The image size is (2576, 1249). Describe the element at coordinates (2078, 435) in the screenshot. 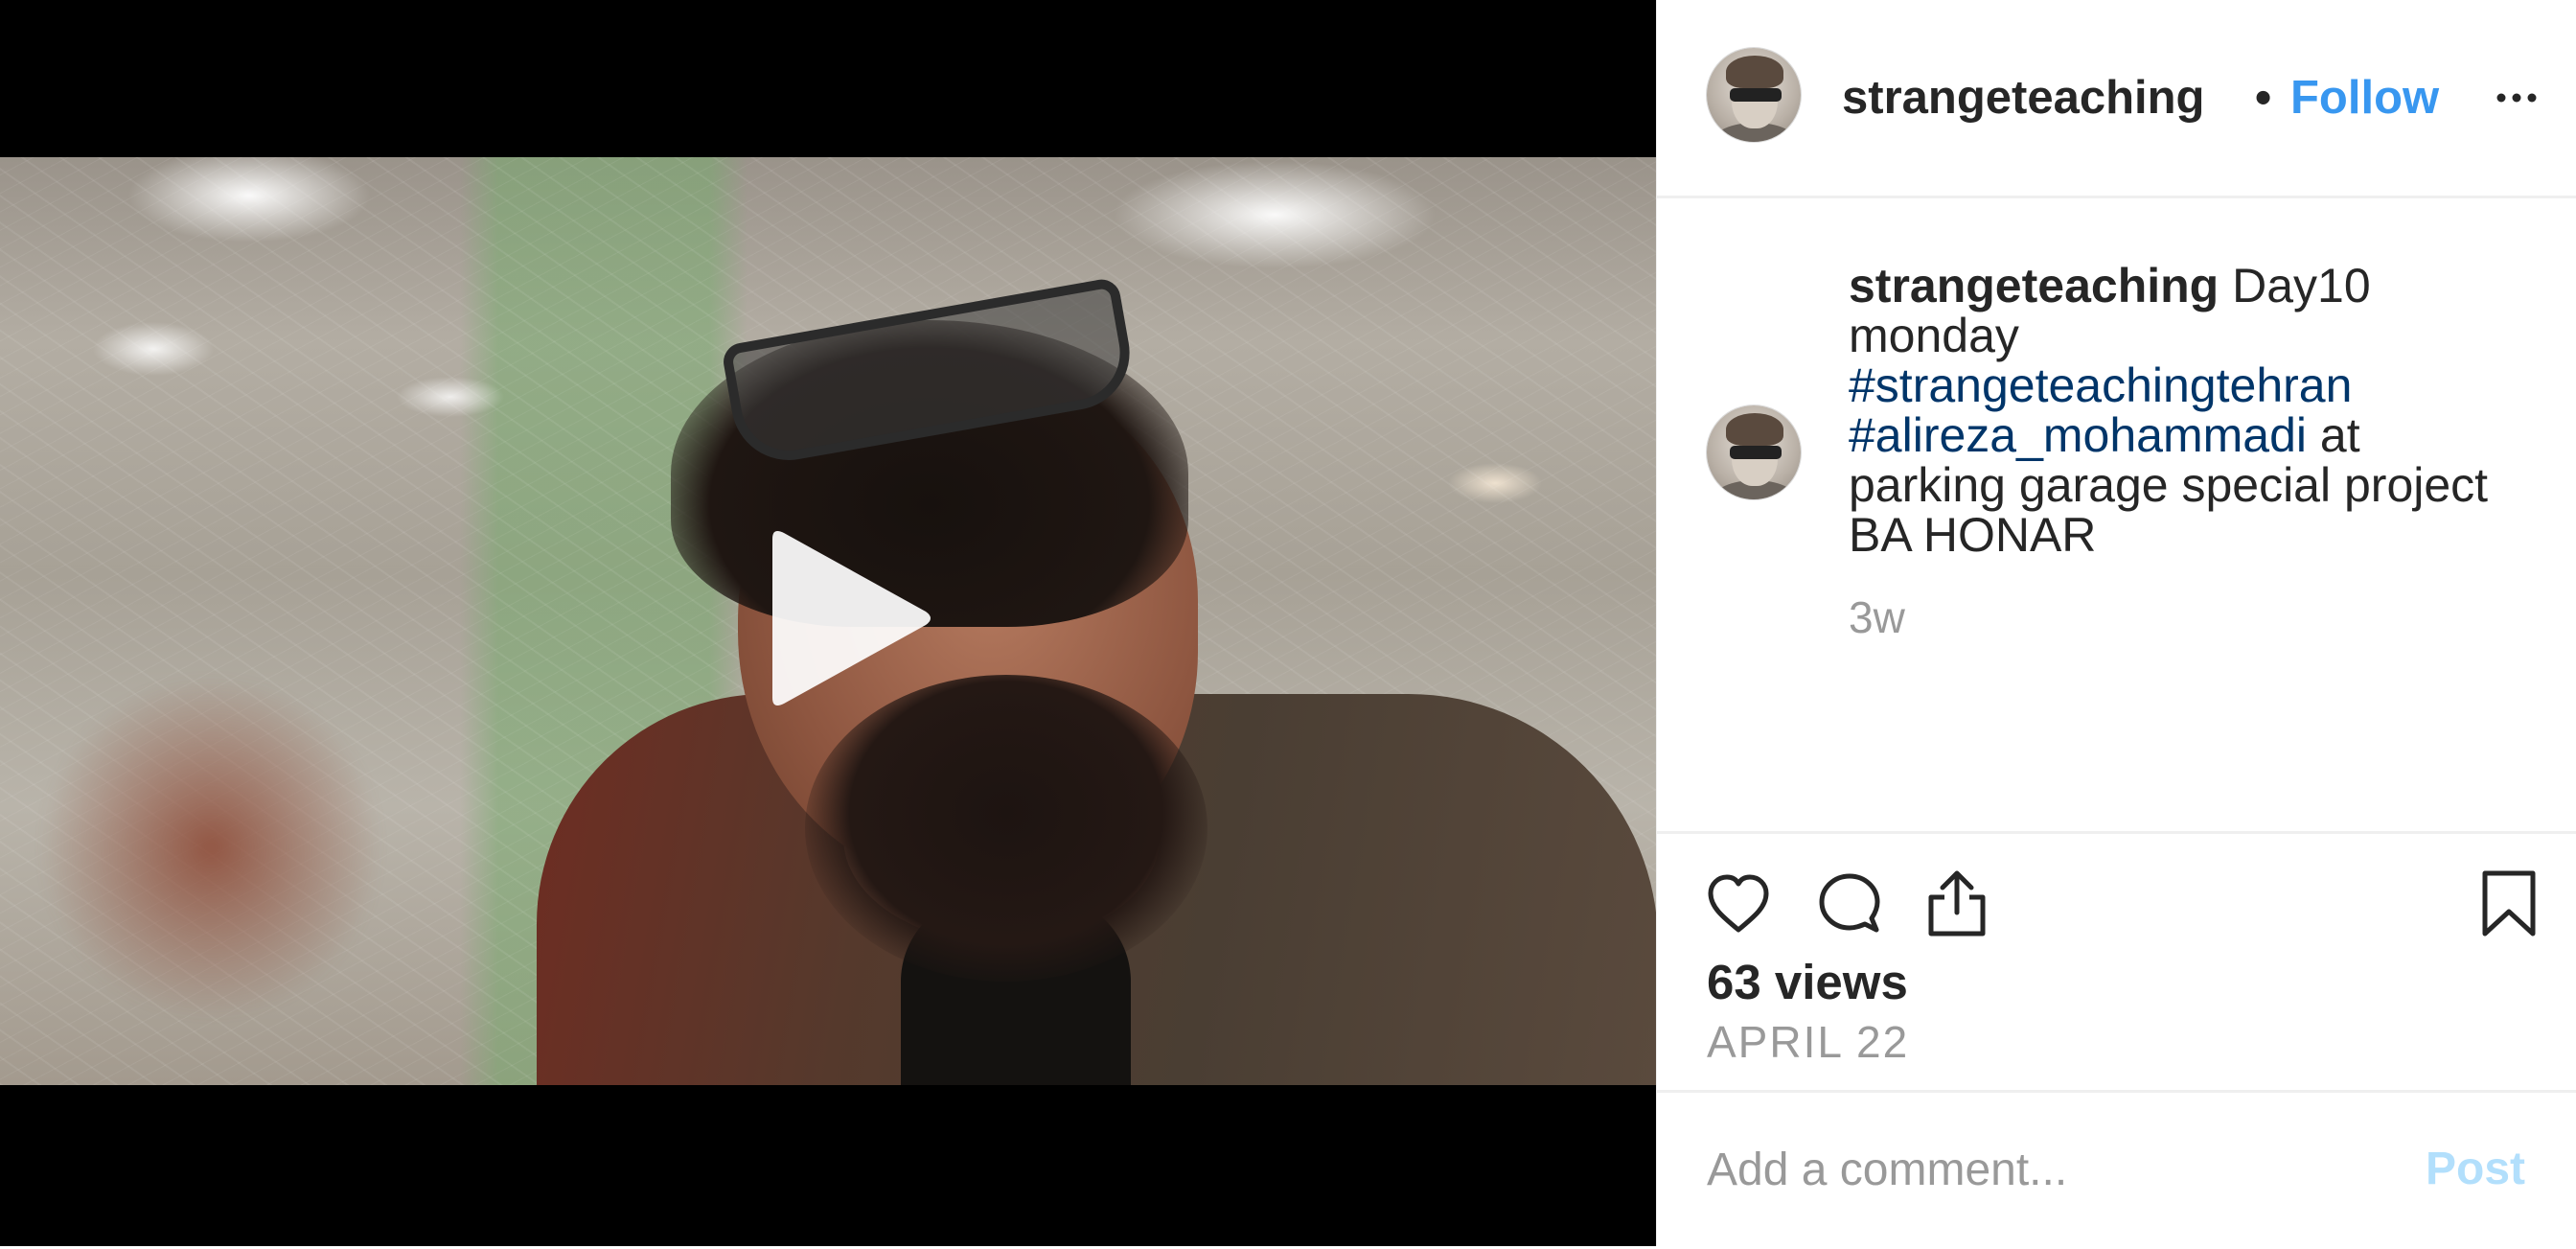

I see `mention-link: #alireza_mohammadi` at that location.